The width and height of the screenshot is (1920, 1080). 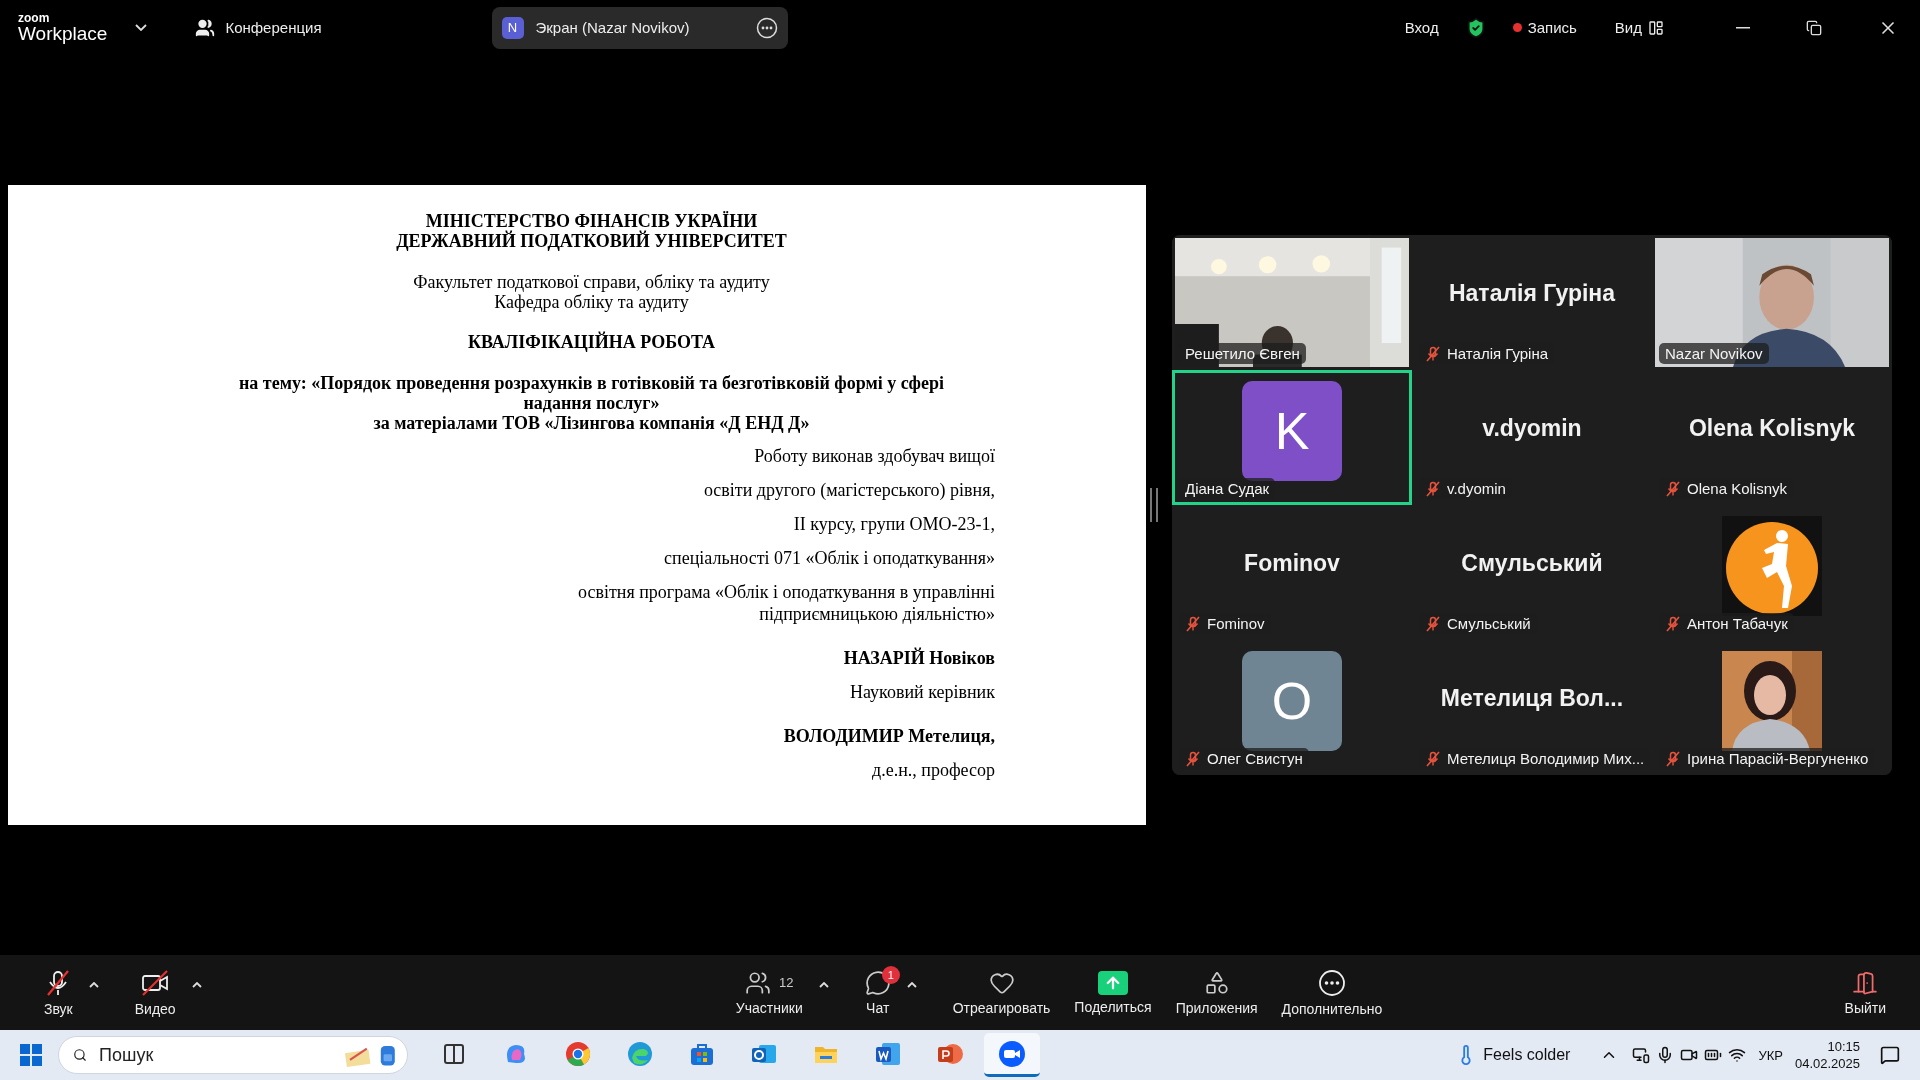 I want to click on apps-button: Приложения, so click(x=1216, y=992).